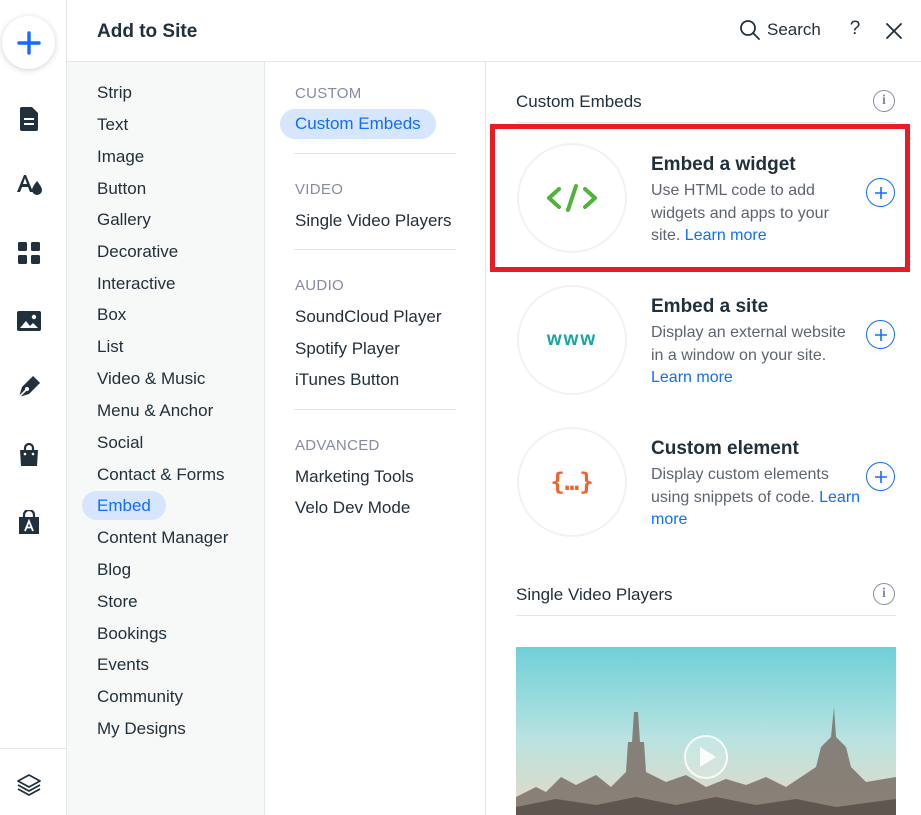 The height and width of the screenshot is (815, 921). I want to click on category-gallery: Gallery, so click(124, 219).